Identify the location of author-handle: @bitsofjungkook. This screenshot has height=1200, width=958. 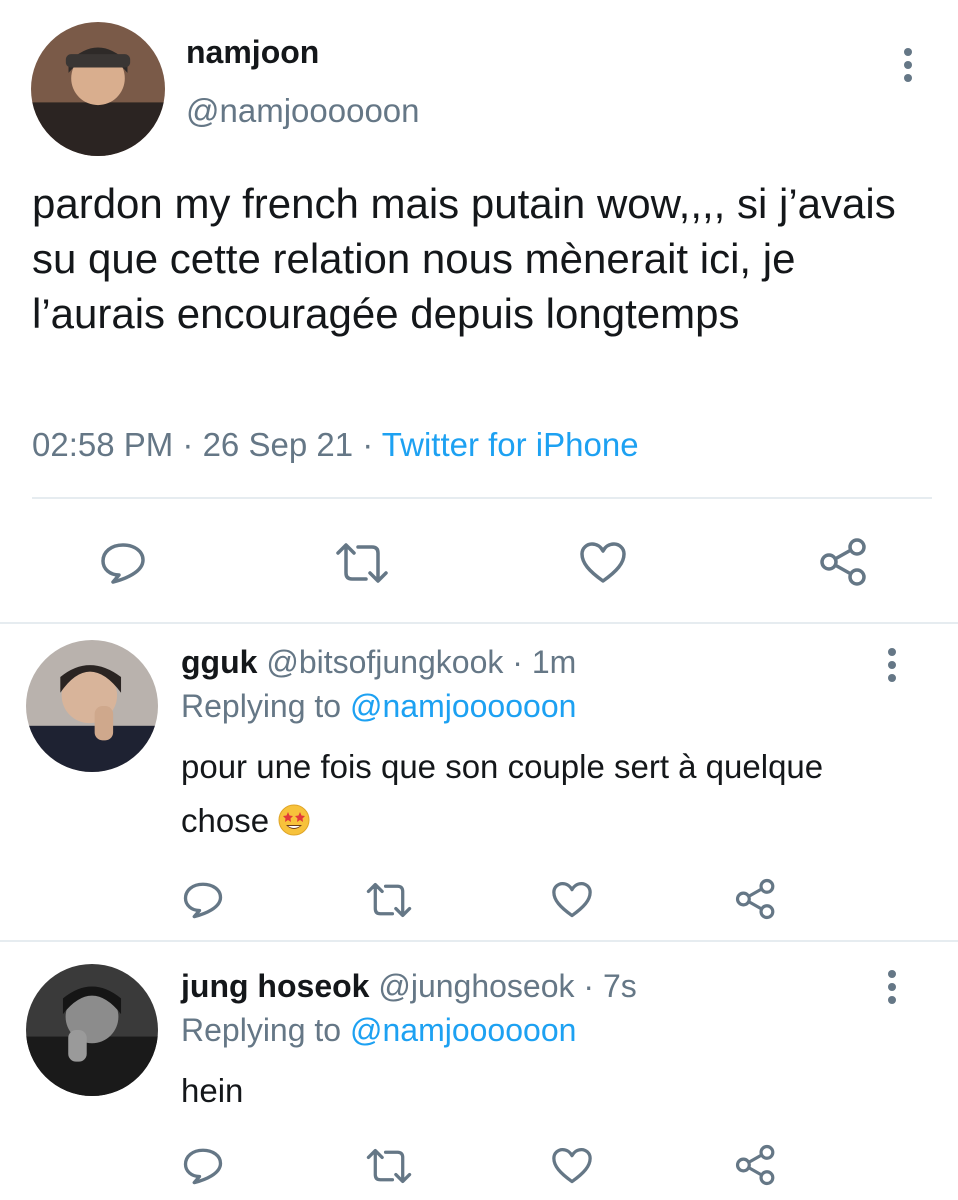
(384, 662).